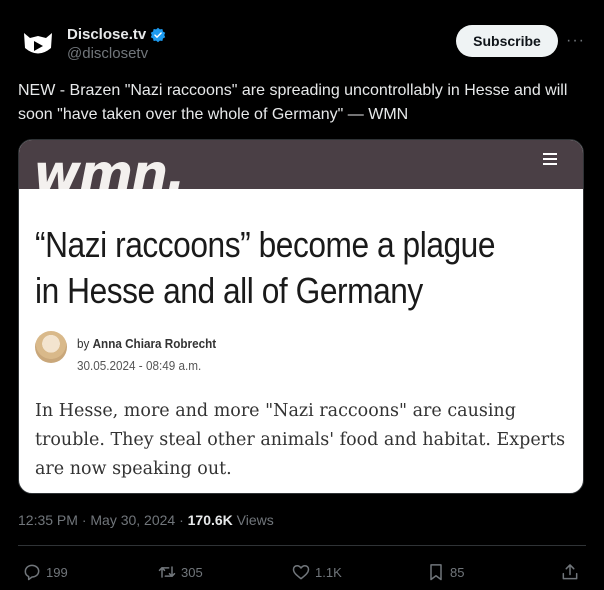  I want to click on bookmark-count: 85, so click(457, 572).